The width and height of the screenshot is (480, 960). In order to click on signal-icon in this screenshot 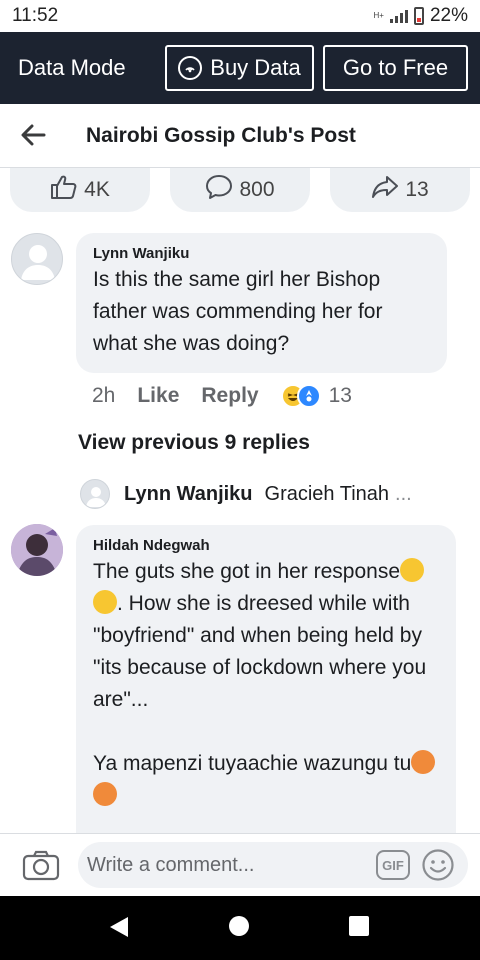, I will do `click(398, 16)`.